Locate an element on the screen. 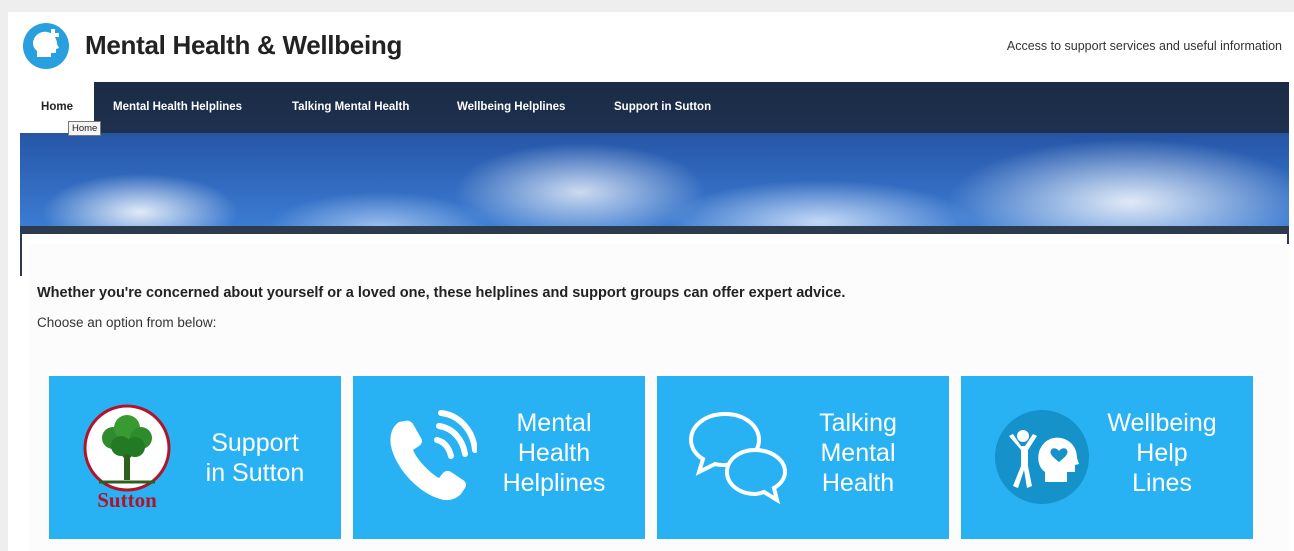 The image size is (1294, 551). tile-talking-mental-health: Talking Mental Health is located at coordinates (803, 457).